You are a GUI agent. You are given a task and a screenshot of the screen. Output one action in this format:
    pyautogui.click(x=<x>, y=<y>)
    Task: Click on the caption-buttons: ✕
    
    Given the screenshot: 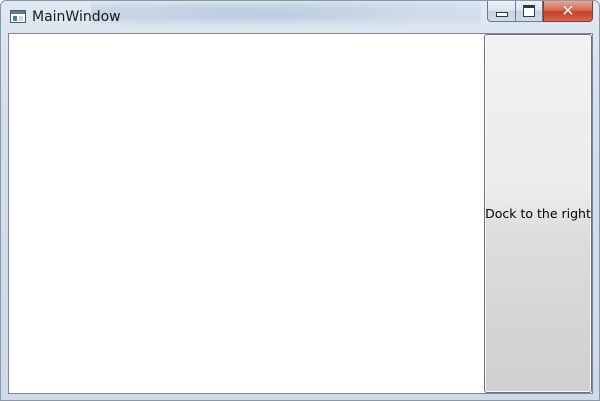 What is the action you would take?
    pyautogui.click(x=540, y=11)
    